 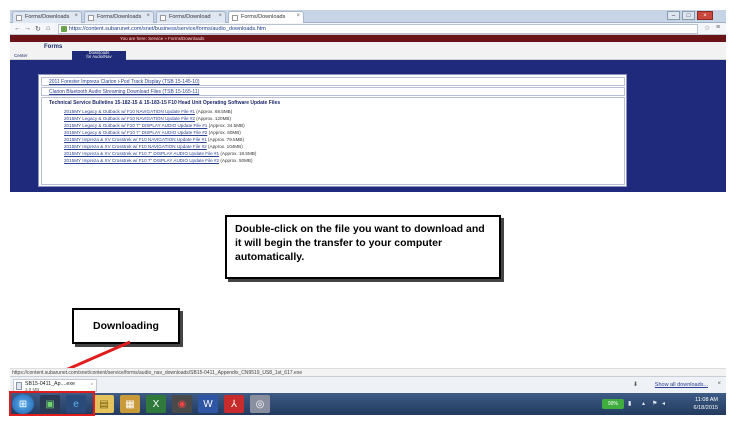 What do you see at coordinates (643, 403) in the screenshot?
I see `arrow-up-icon: ▴` at bounding box center [643, 403].